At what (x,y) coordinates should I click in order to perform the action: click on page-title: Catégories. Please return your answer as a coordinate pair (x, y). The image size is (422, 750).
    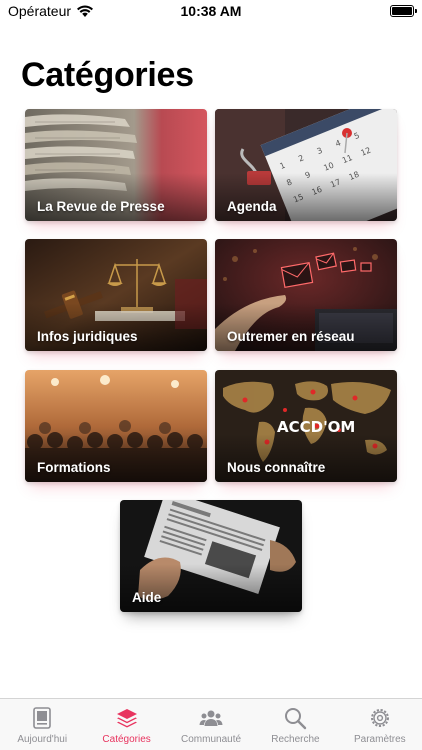
    Looking at the image, I should click on (107, 75).